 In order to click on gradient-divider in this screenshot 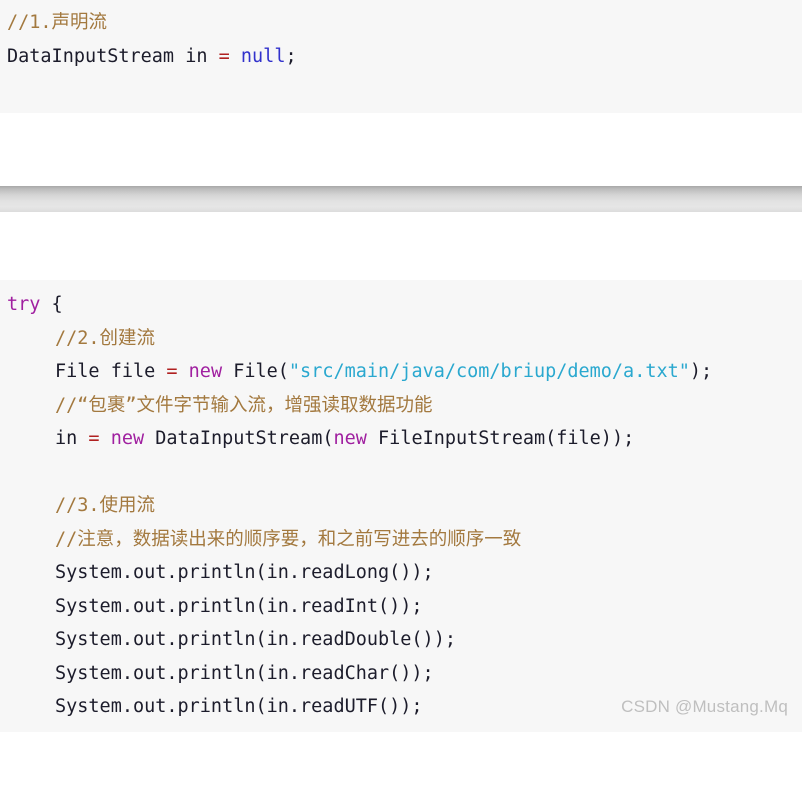, I will do `click(401, 199)`.